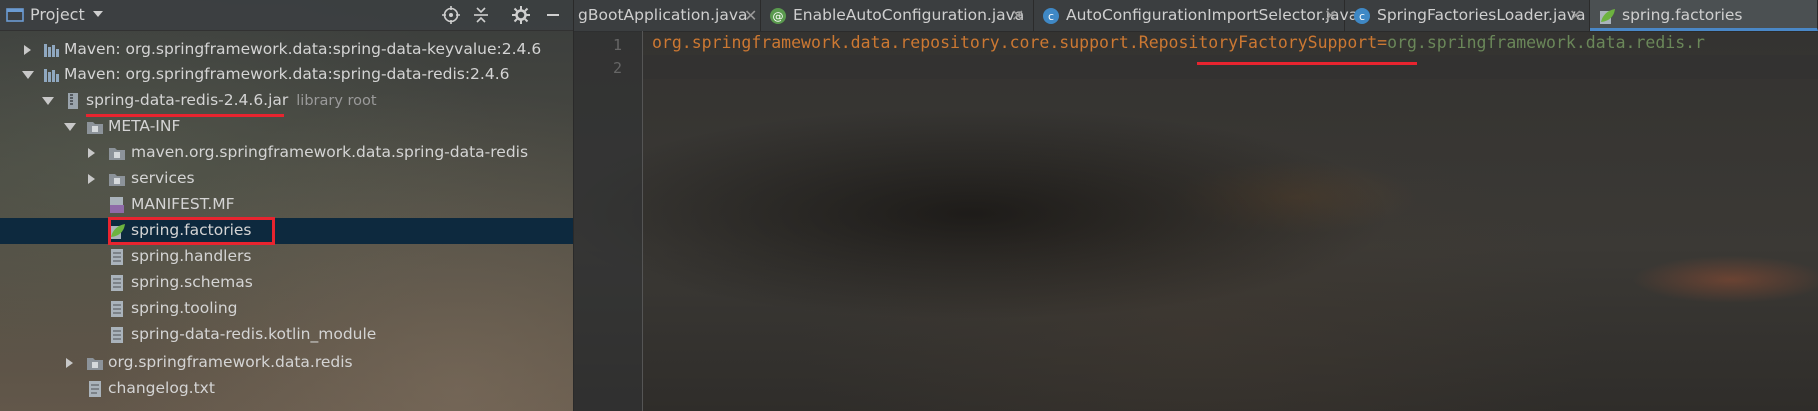 The width and height of the screenshot is (1818, 411). I want to click on annotation-class-icon: @, so click(778, 16).